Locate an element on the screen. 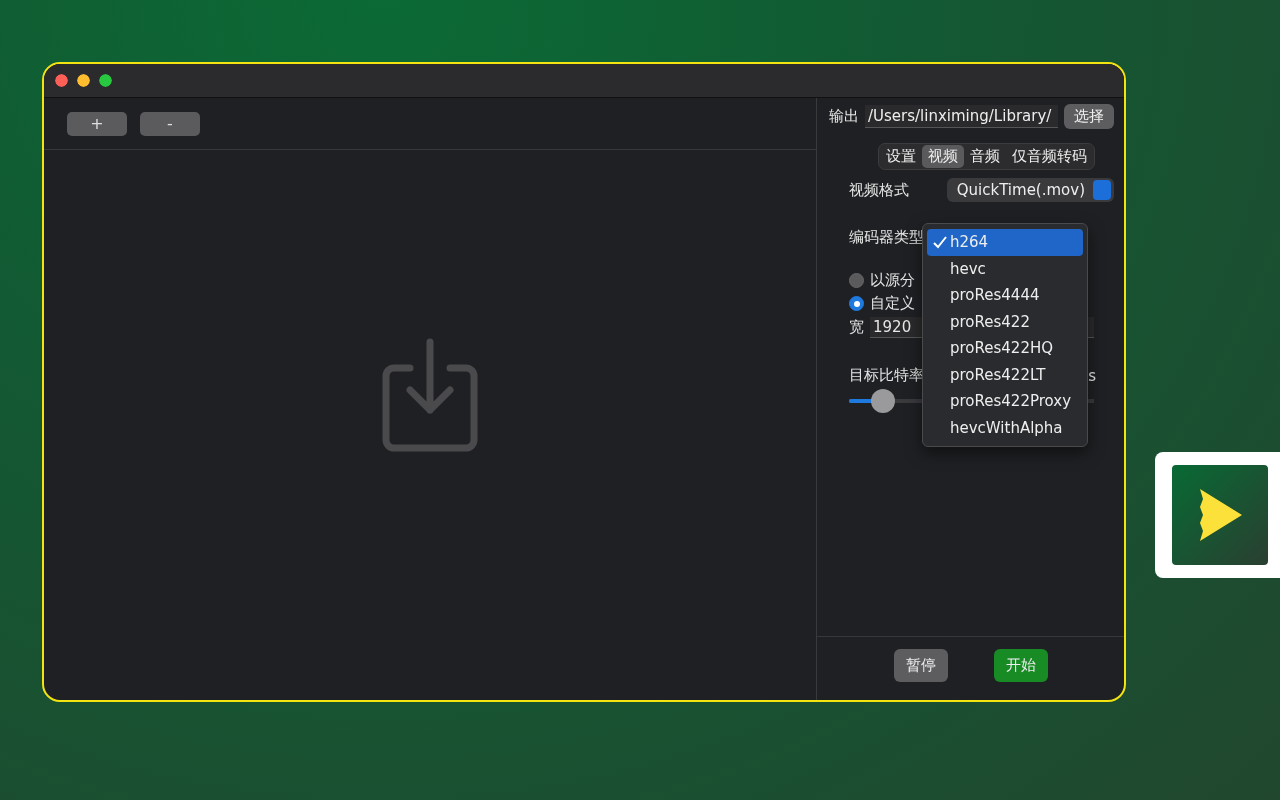 This screenshot has height=800, width=1280. import-icon is located at coordinates (430, 395).